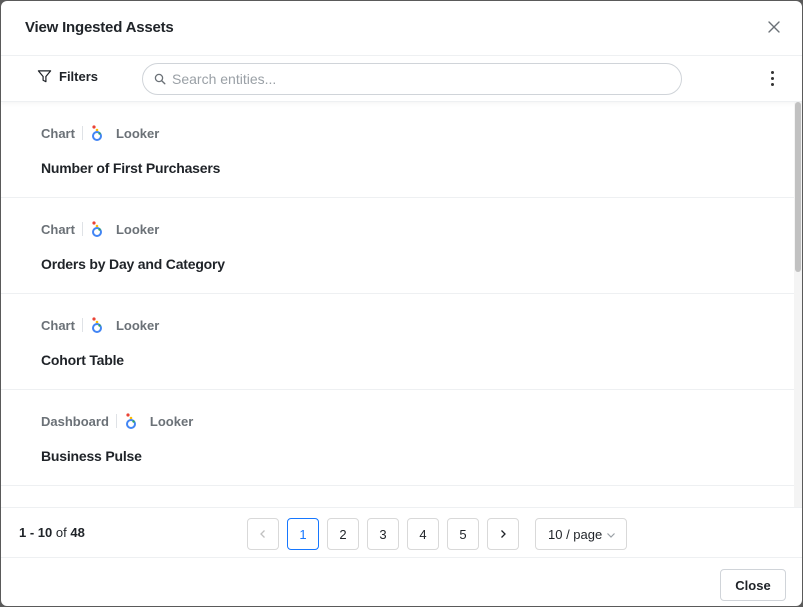 Image resolution: width=803 pixels, height=607 pixels. I want to click on asset-type: Dashboard, so click(75, 421).